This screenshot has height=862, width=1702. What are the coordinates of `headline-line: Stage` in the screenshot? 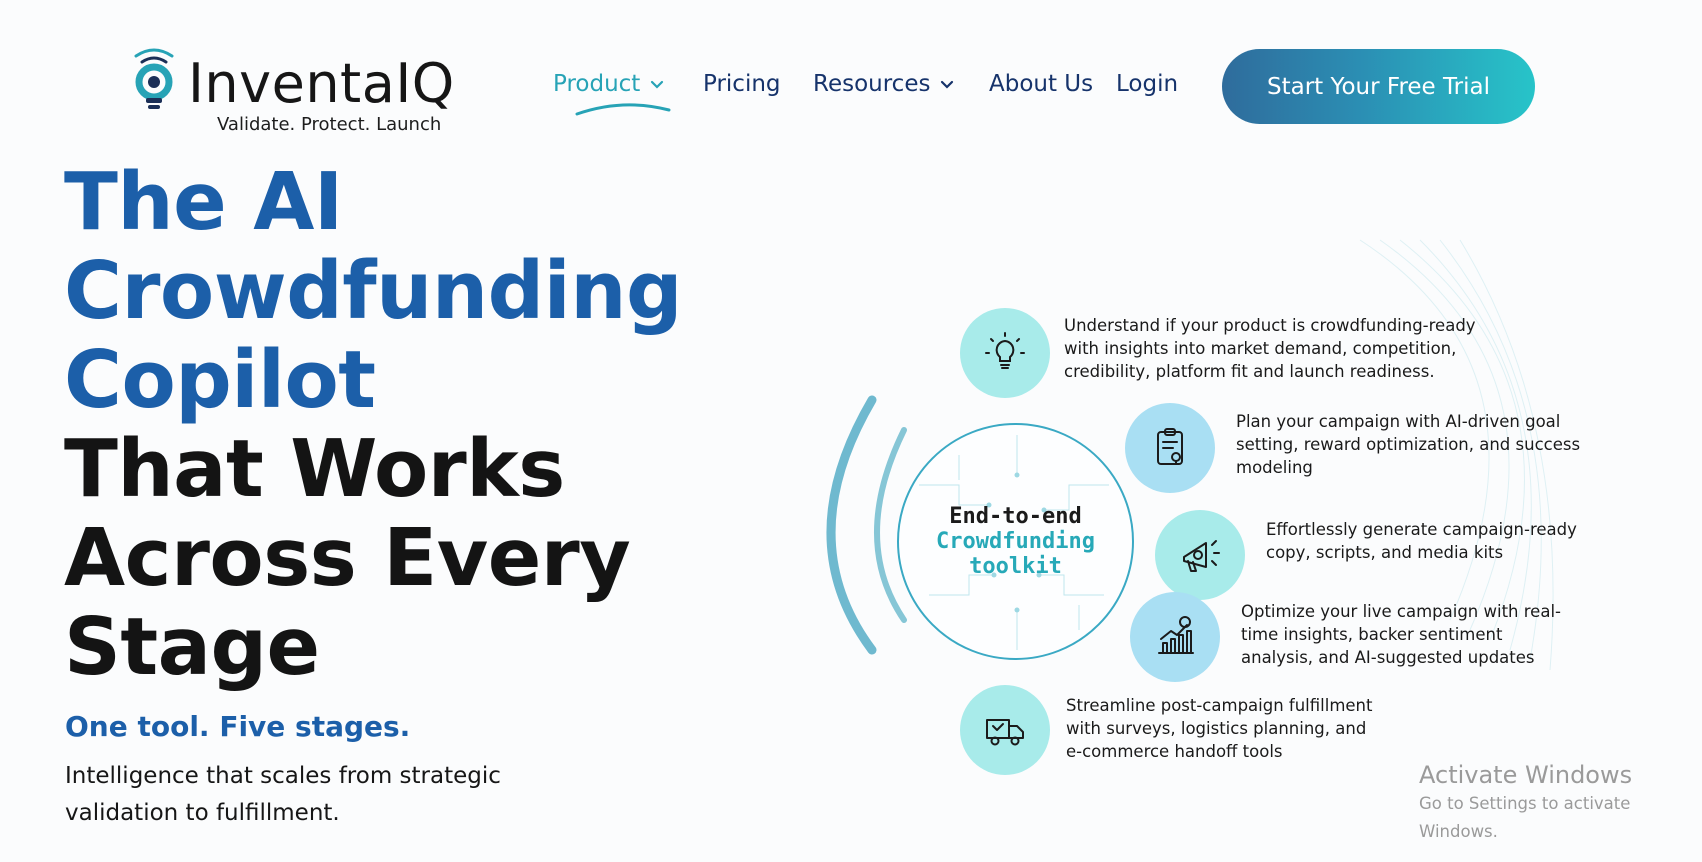 It's located at (192, 647).